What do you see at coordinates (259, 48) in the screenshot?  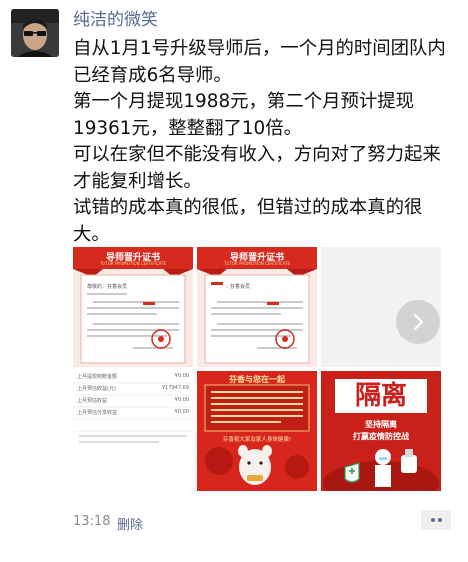 I see `post-text-line: 自从1月1号升级导师后，一个月的时间团队内` at bounding box center [259, 48].